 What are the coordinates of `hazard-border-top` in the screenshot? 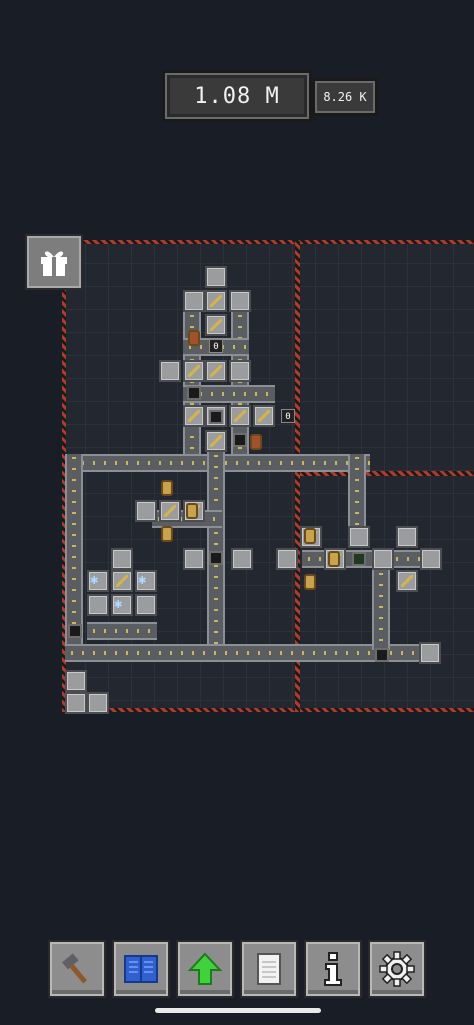 It's located at (268, 242).